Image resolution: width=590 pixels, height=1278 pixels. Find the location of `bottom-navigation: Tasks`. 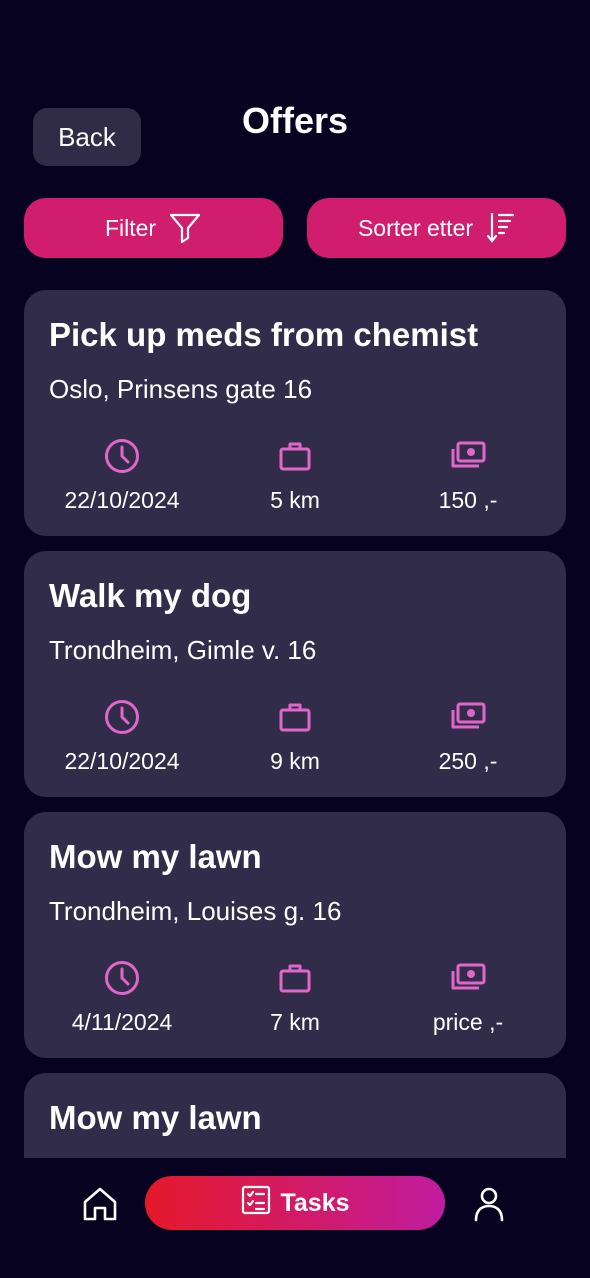

bottom-navigation: Tasks is located at coordinates (295, 1218).